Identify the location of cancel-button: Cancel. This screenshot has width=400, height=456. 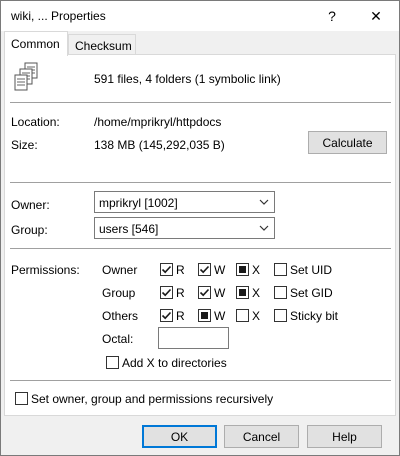
(261, 436).